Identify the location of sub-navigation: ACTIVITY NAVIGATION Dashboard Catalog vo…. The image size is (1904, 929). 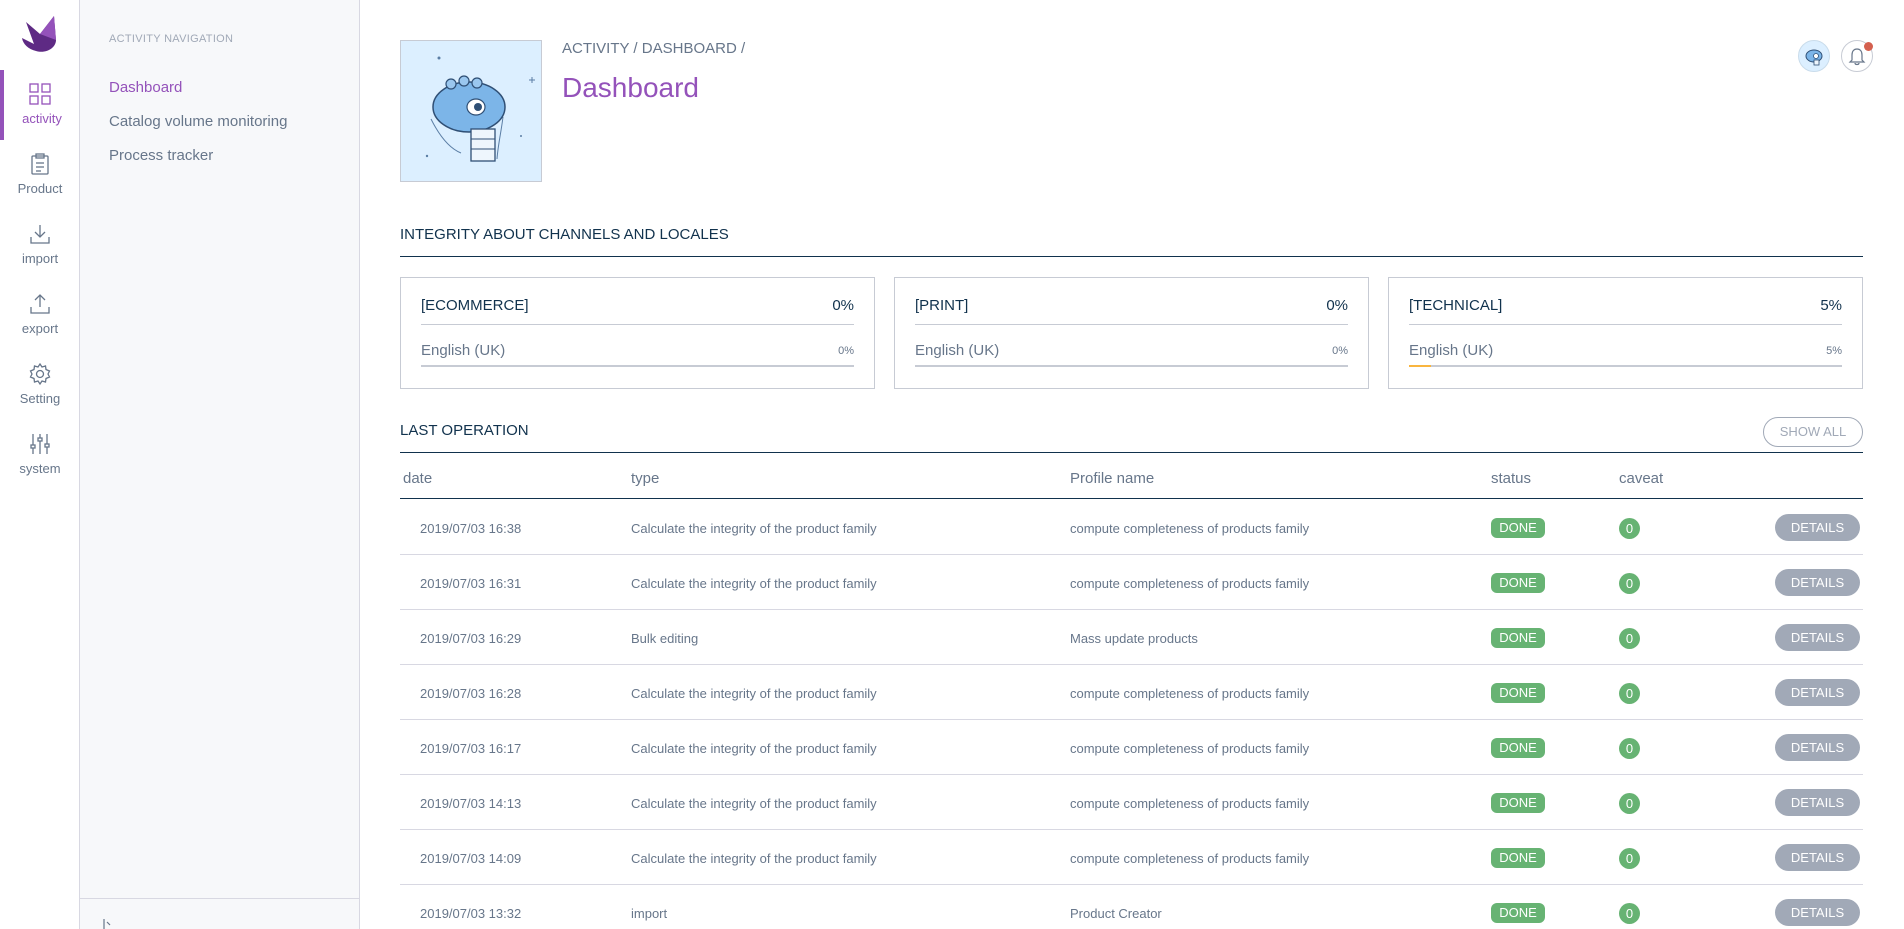
(220, 464).